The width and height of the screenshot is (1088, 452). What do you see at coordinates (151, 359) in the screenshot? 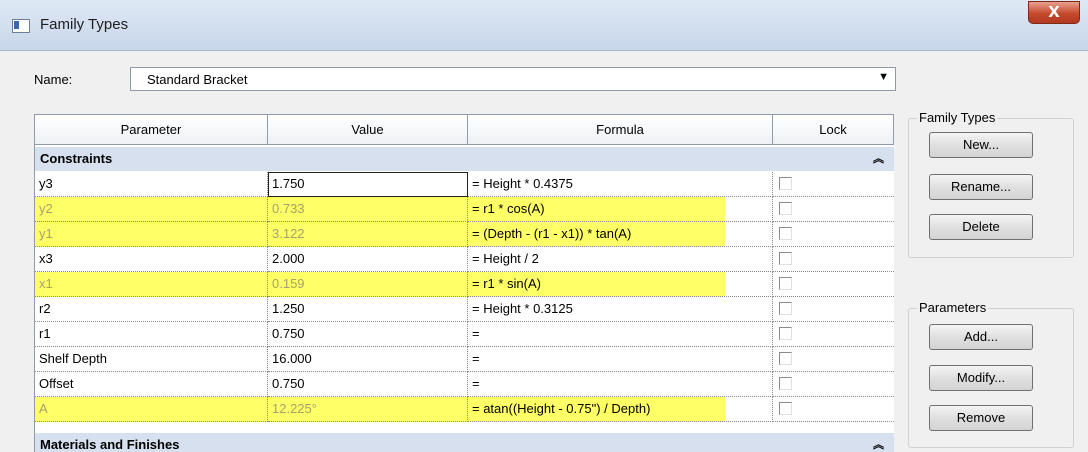
I see `parameter-name-cell: Shelf Depth` at bounding box center [151, 359].